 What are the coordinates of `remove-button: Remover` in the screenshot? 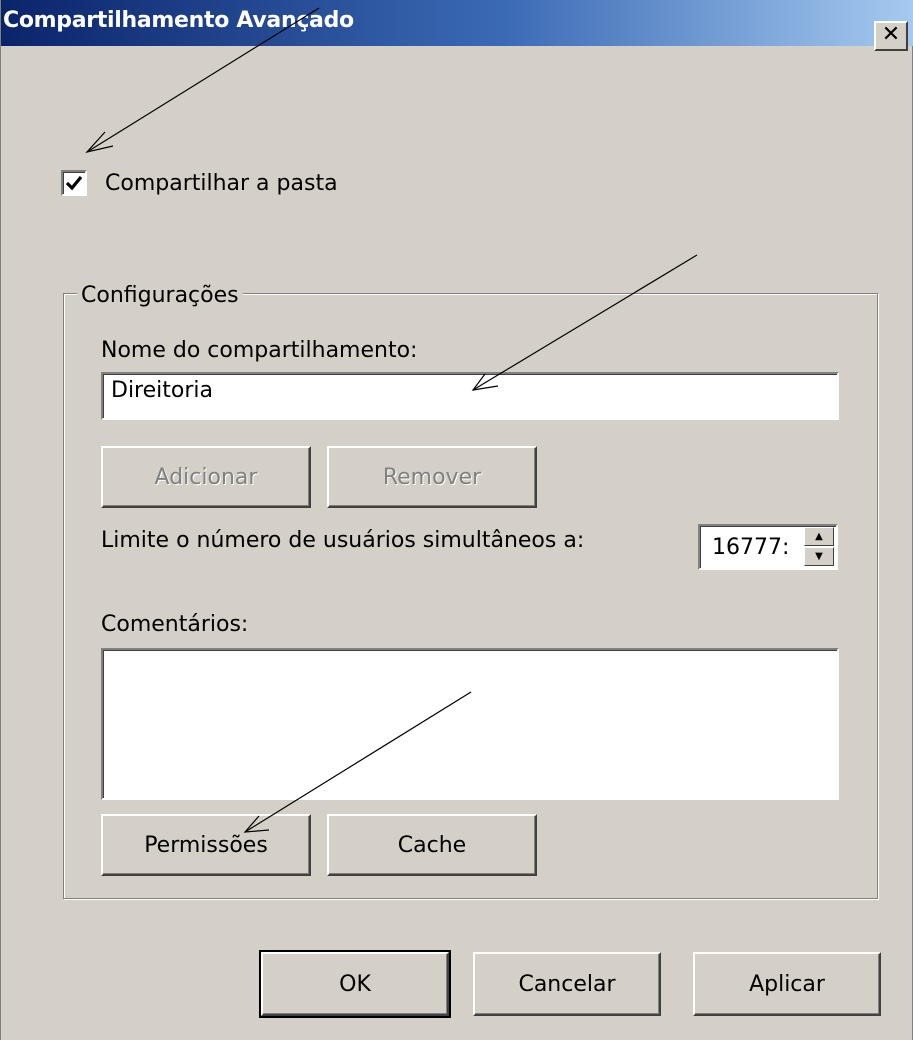 It's located at (432, 477).